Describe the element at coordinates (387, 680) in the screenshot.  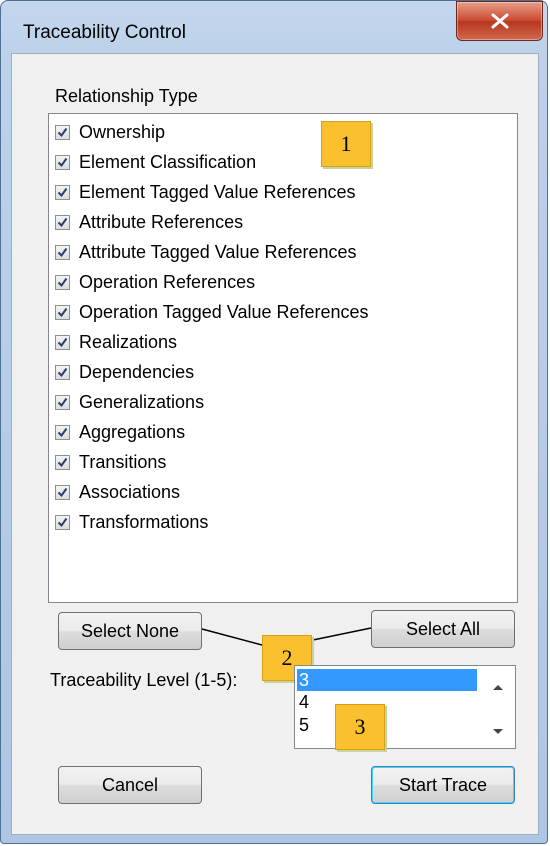
I see `level-option-3: 3` at that location.